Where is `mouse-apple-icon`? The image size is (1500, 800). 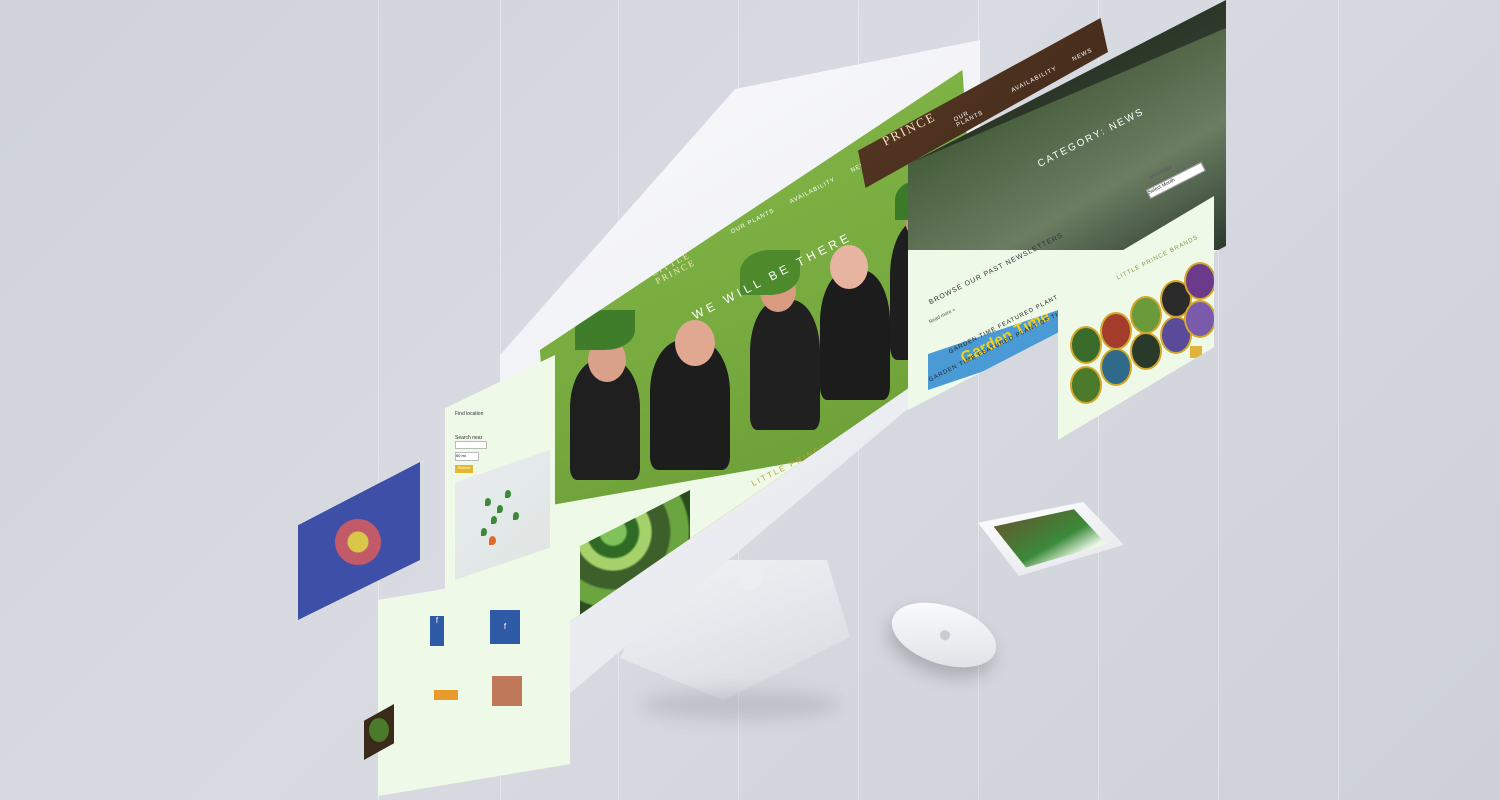
mouse-apple-icon is located at coordinates (945, 635).